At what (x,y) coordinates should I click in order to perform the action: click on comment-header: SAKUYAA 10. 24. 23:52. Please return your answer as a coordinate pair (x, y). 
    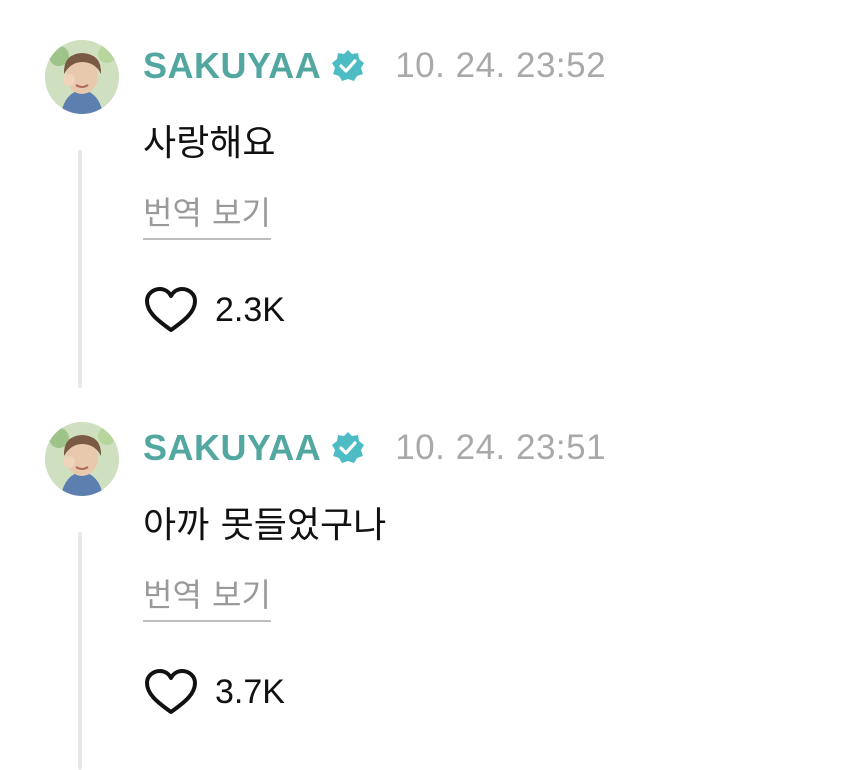
    Looking at the image, I should click on (374, 66).